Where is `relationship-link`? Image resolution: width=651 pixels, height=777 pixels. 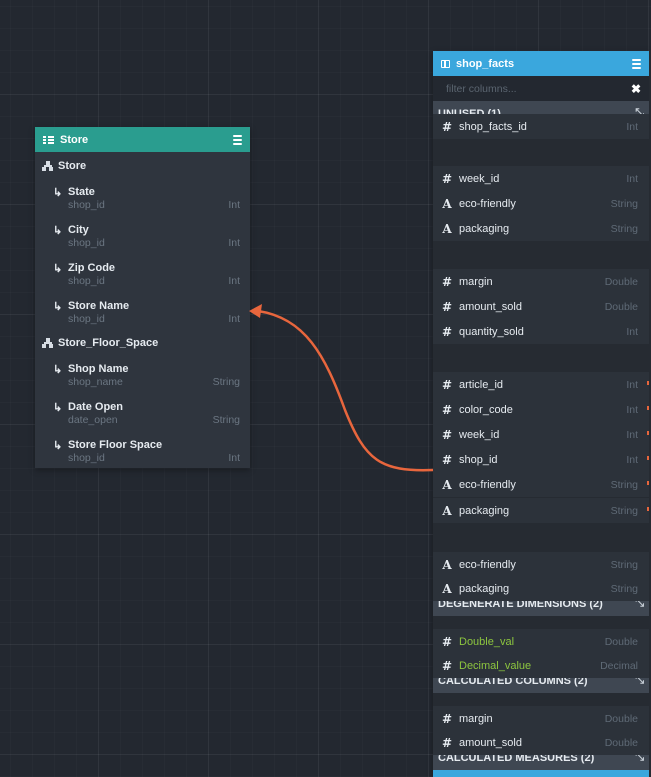
relationship-link is located at coordinates (341, 388).